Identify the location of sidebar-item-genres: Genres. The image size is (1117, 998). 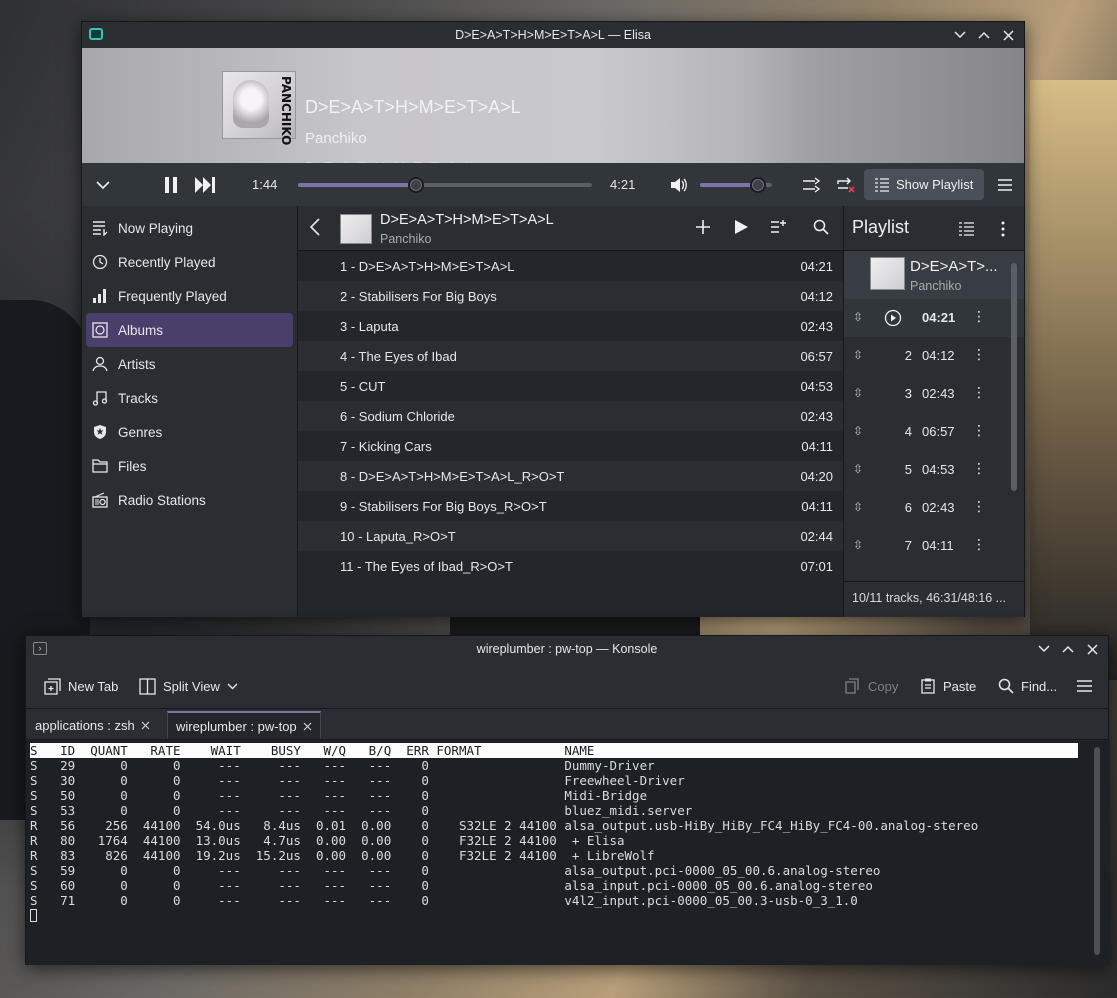
(189, 432).